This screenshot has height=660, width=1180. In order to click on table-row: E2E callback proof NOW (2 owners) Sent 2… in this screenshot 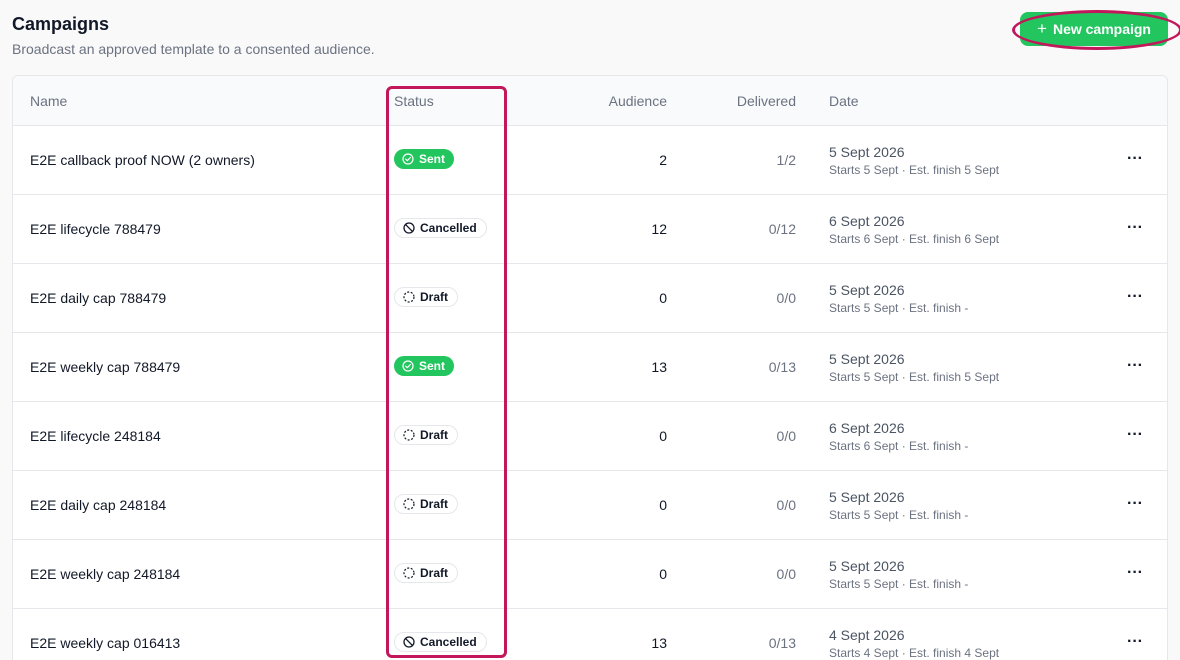, I will do `click(590, 160)`.